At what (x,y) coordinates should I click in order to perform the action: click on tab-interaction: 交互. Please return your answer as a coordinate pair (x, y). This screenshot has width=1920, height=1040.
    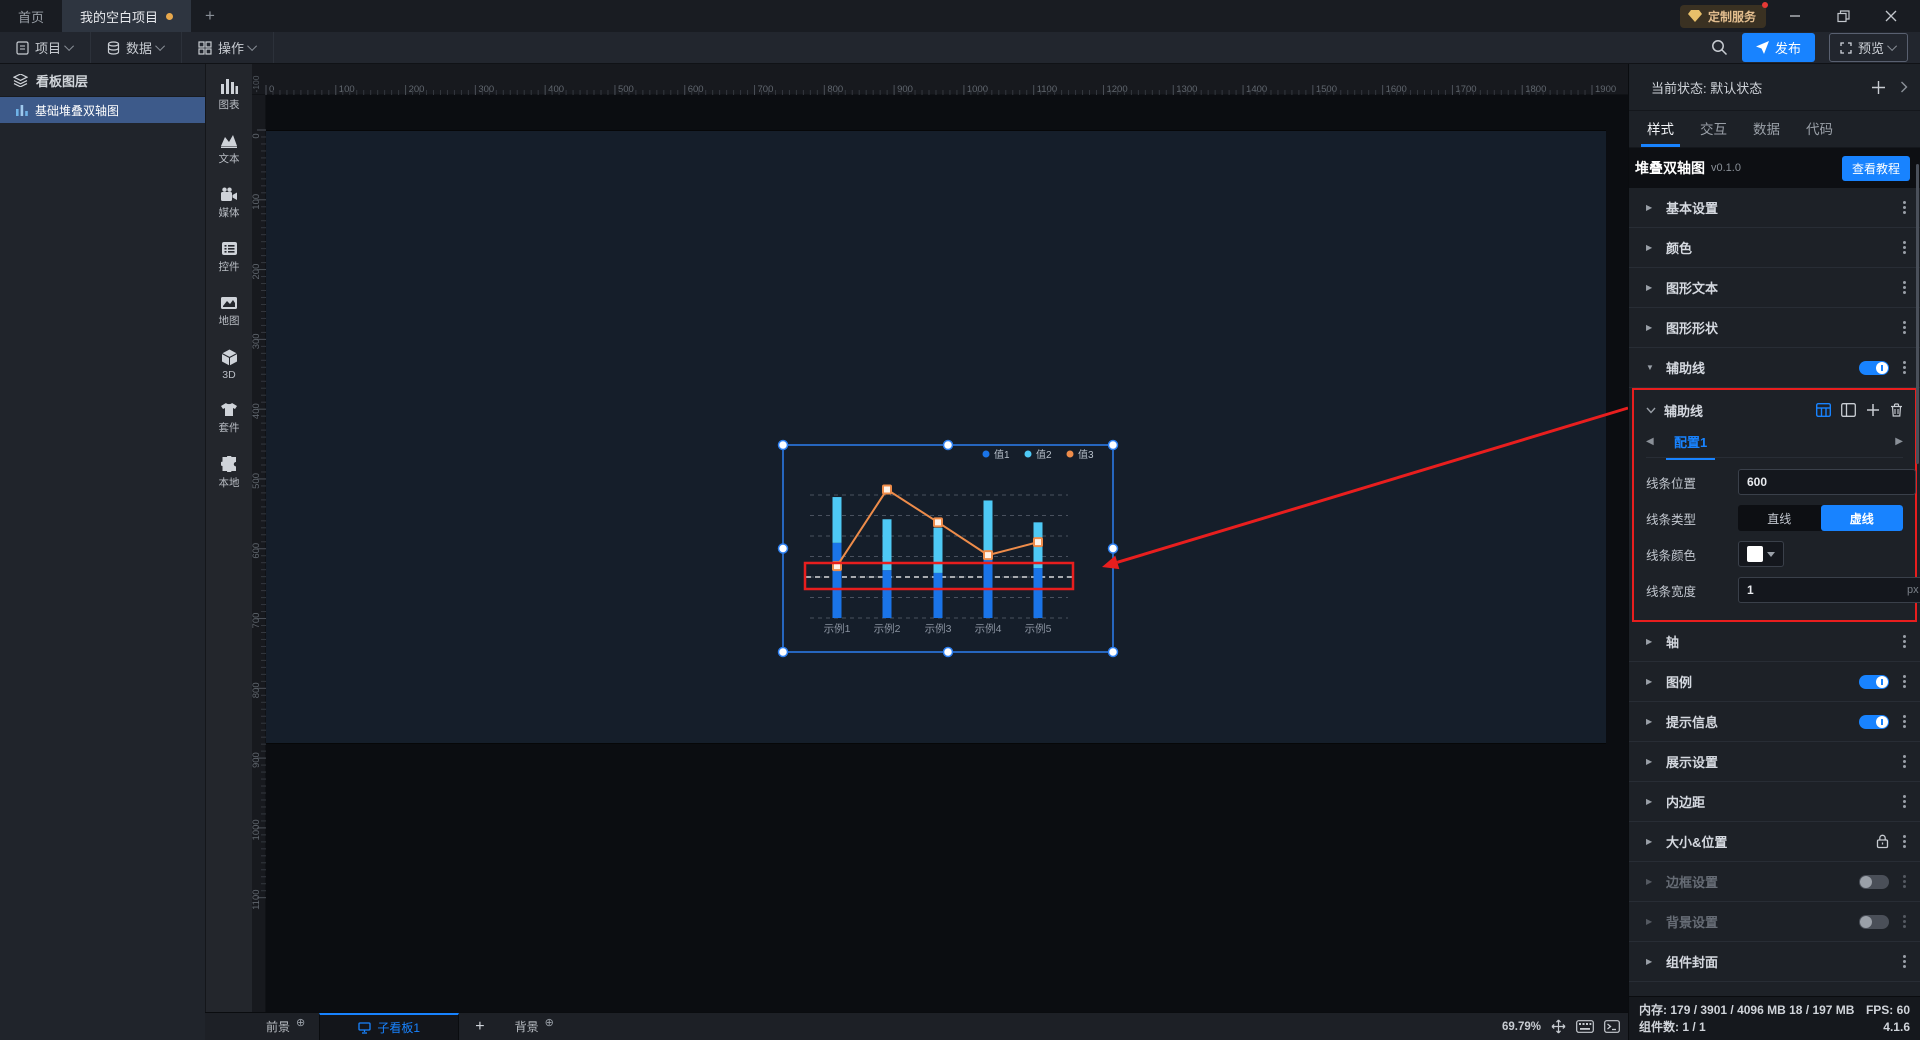
    Looking at the image, I should click on (1713, 132).